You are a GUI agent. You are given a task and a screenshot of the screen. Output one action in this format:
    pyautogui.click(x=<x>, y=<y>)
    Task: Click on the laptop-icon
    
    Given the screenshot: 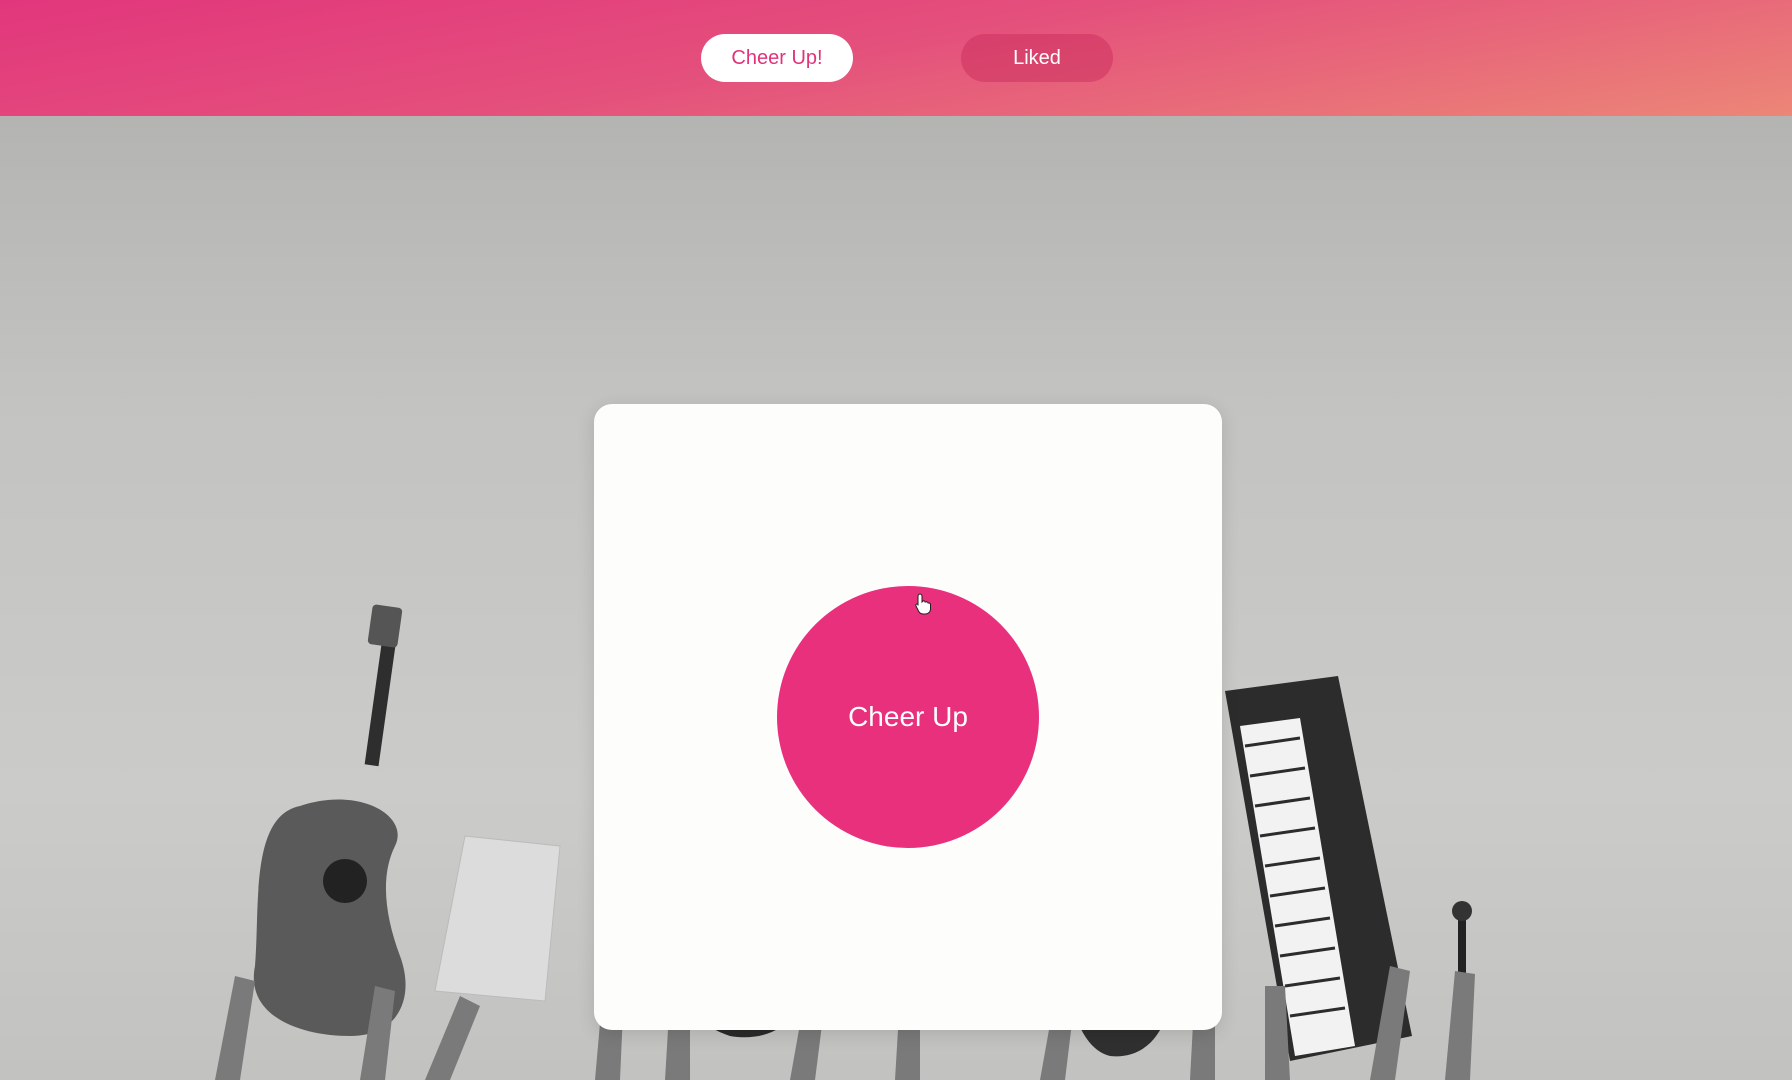 What is the action you would take?
    pyautogui.click(x=497, y=918)
    